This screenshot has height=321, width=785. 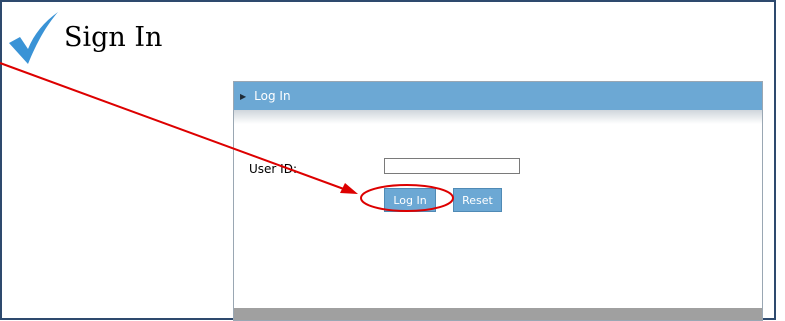 What do you see at coordinates (32, 40) in the screenshot?
I see `checkmark-icon` at bounding box center [32, 40].